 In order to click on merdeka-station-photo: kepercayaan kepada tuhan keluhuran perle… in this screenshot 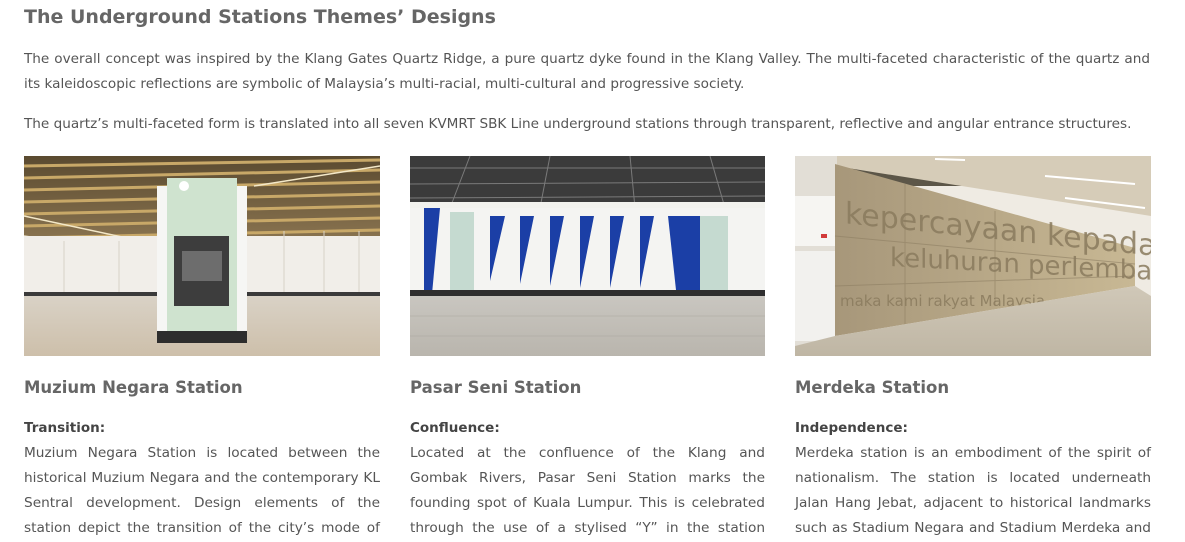, I will do `click(973, 256)`.